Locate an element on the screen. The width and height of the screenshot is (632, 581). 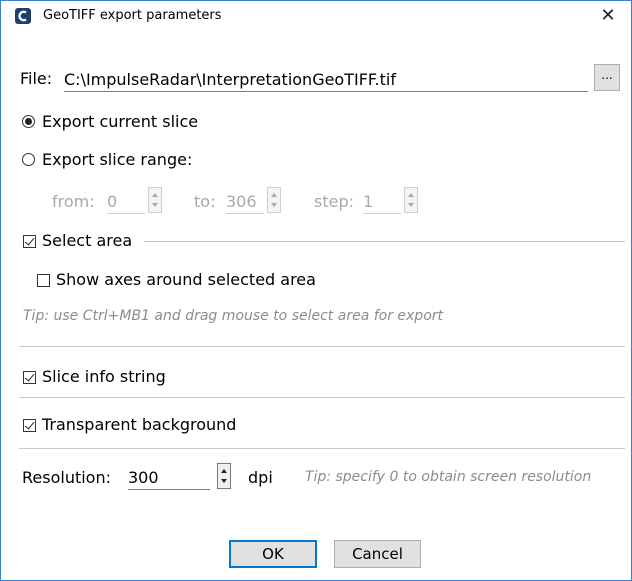
close-icon: ✕ is located at coordinates (608, 15).